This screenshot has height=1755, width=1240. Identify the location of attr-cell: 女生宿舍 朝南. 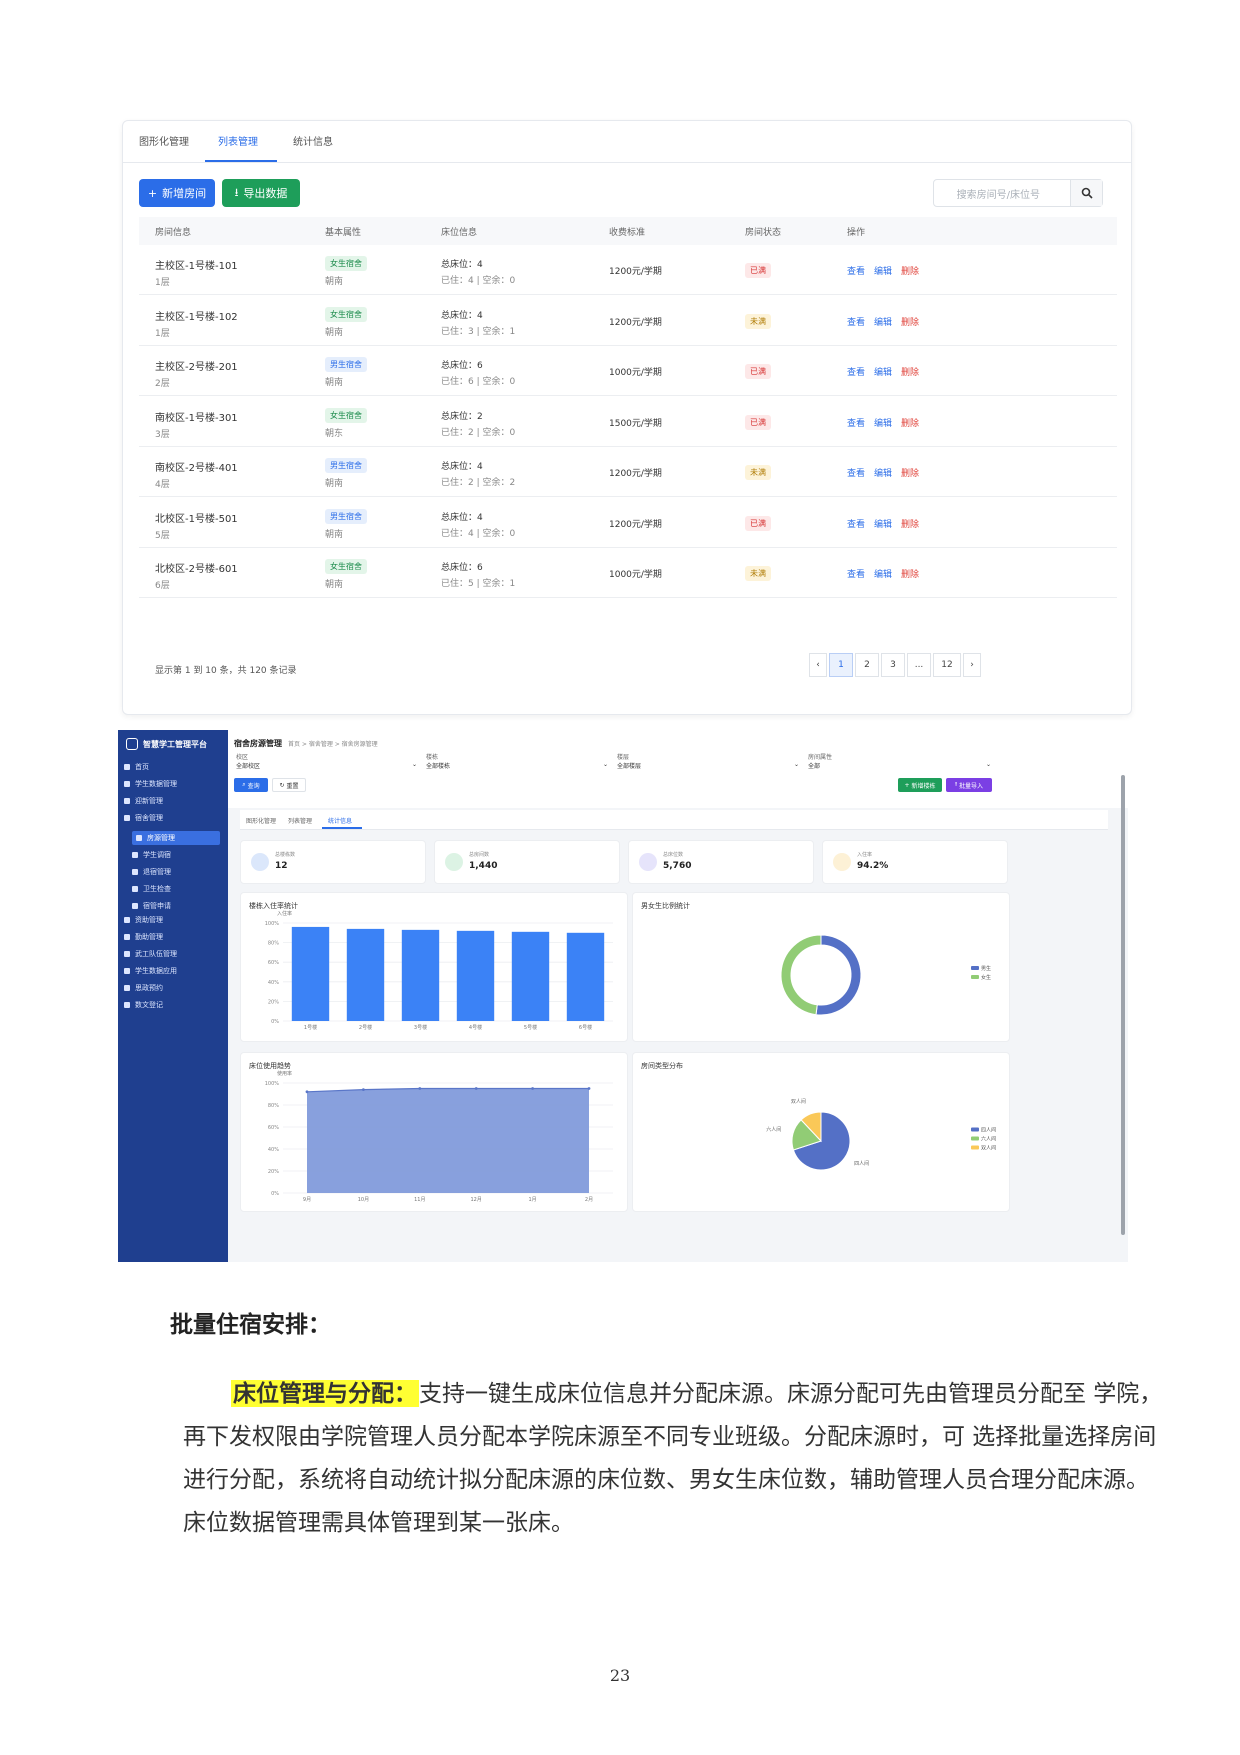
(346, 271).